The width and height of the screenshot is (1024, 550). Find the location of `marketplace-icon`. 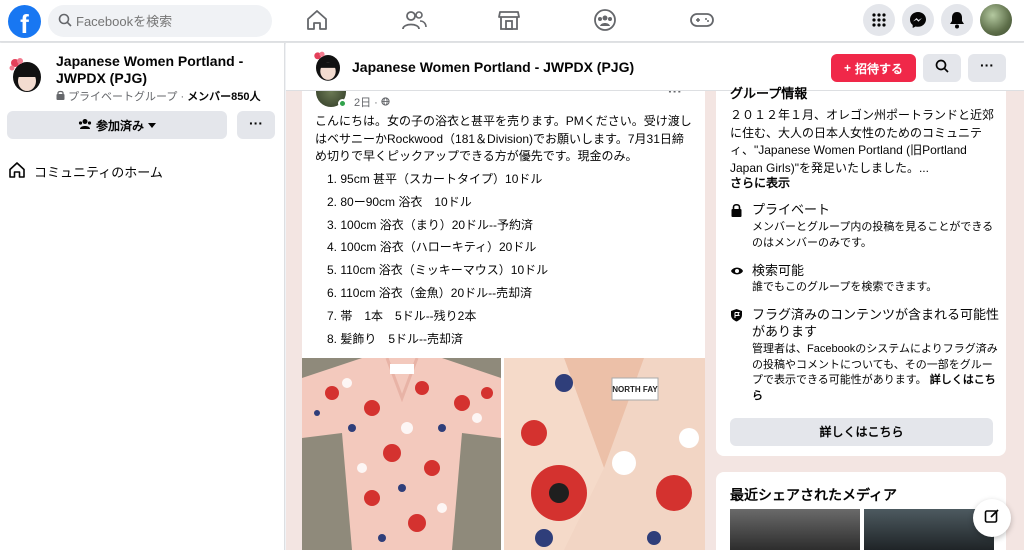

marketplace-icon is located at coordinates (510, 21).